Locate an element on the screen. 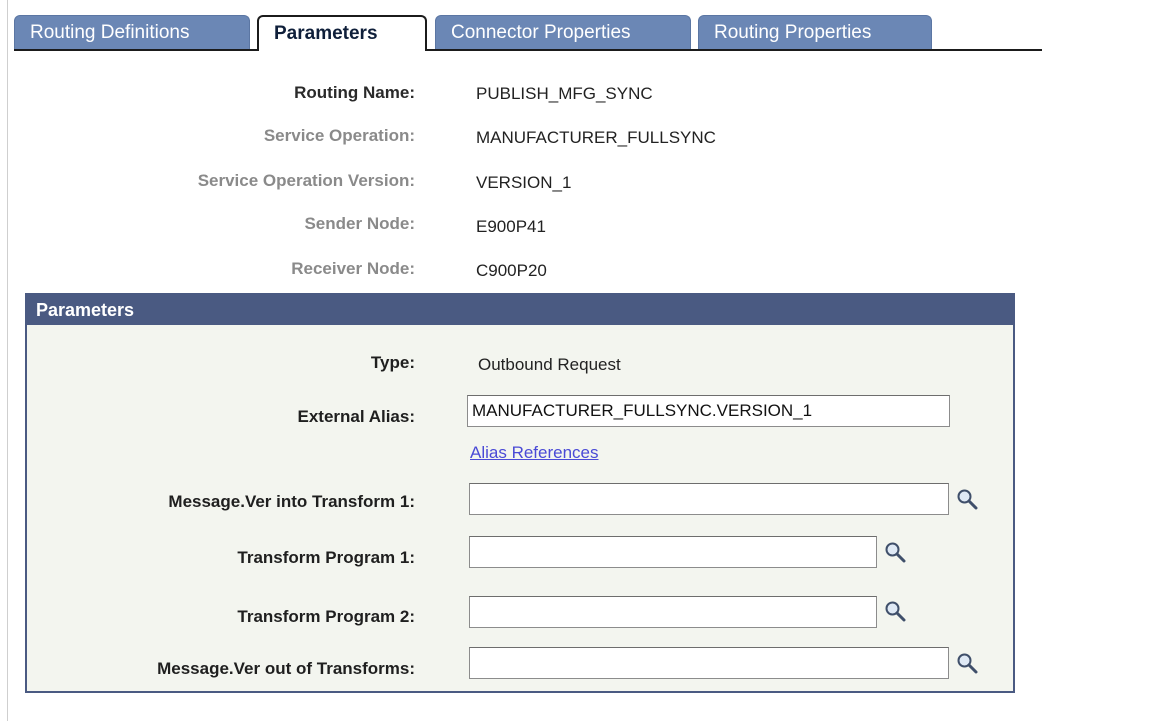 Image resolution: width=1157 pixels, height=721 pixels. transform-program-2-input is located at coordinates (673, 612).